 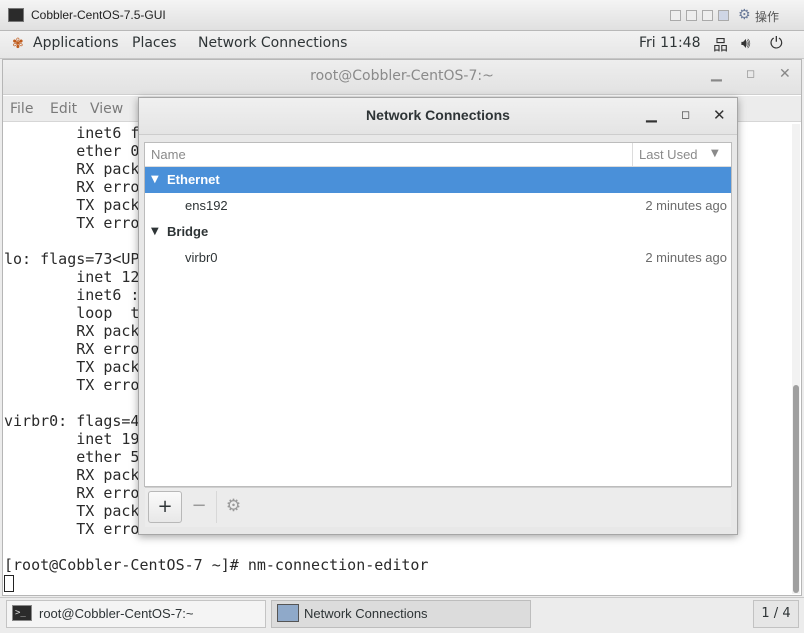 I want to click on terminal-minimize-button: ▁, so click(x=716, y=74).